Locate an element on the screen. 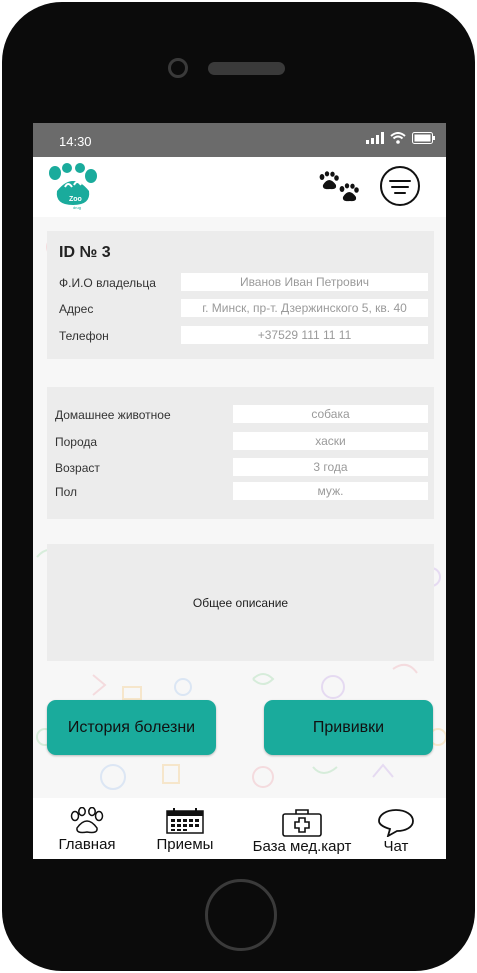  zoo-logo: Zoo drug is located at coordinates (72, 187).